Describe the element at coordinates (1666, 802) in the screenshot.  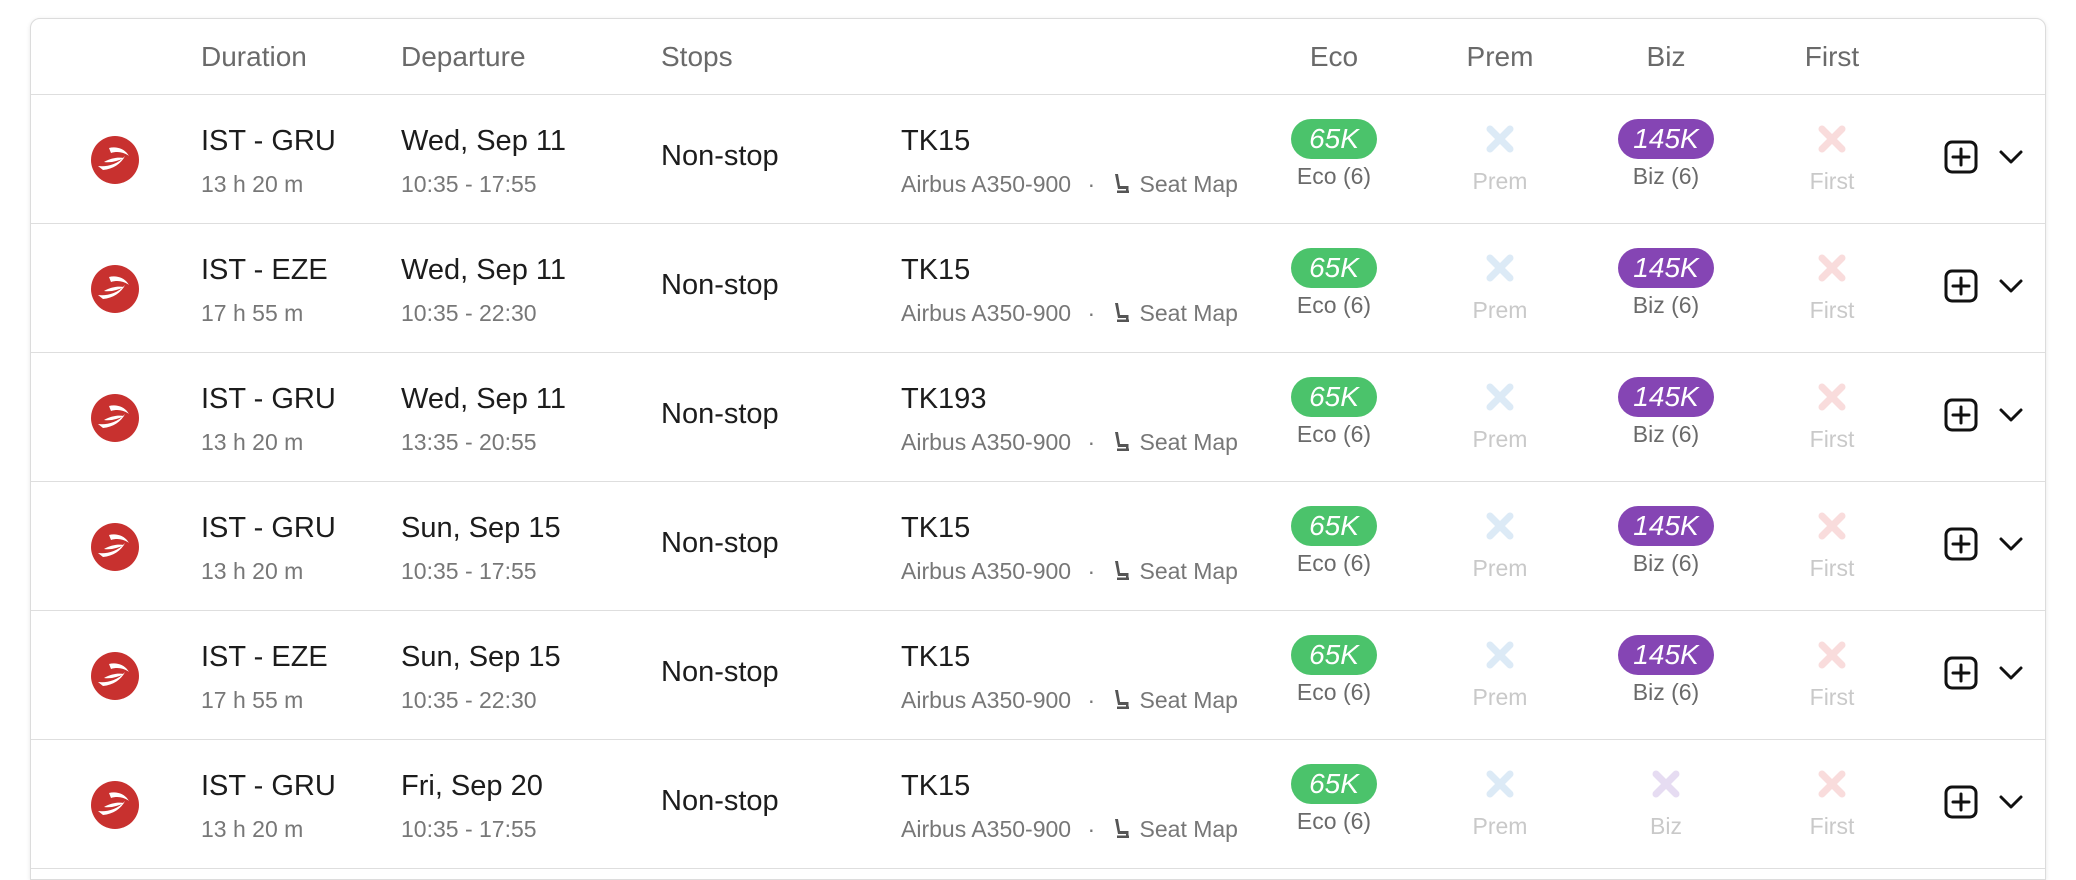
I see `fare-biz: Biz` at that location.